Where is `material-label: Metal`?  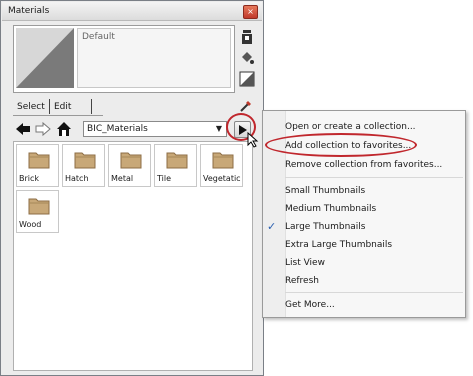 material-label: Metal is located at coordinates (122, 178).